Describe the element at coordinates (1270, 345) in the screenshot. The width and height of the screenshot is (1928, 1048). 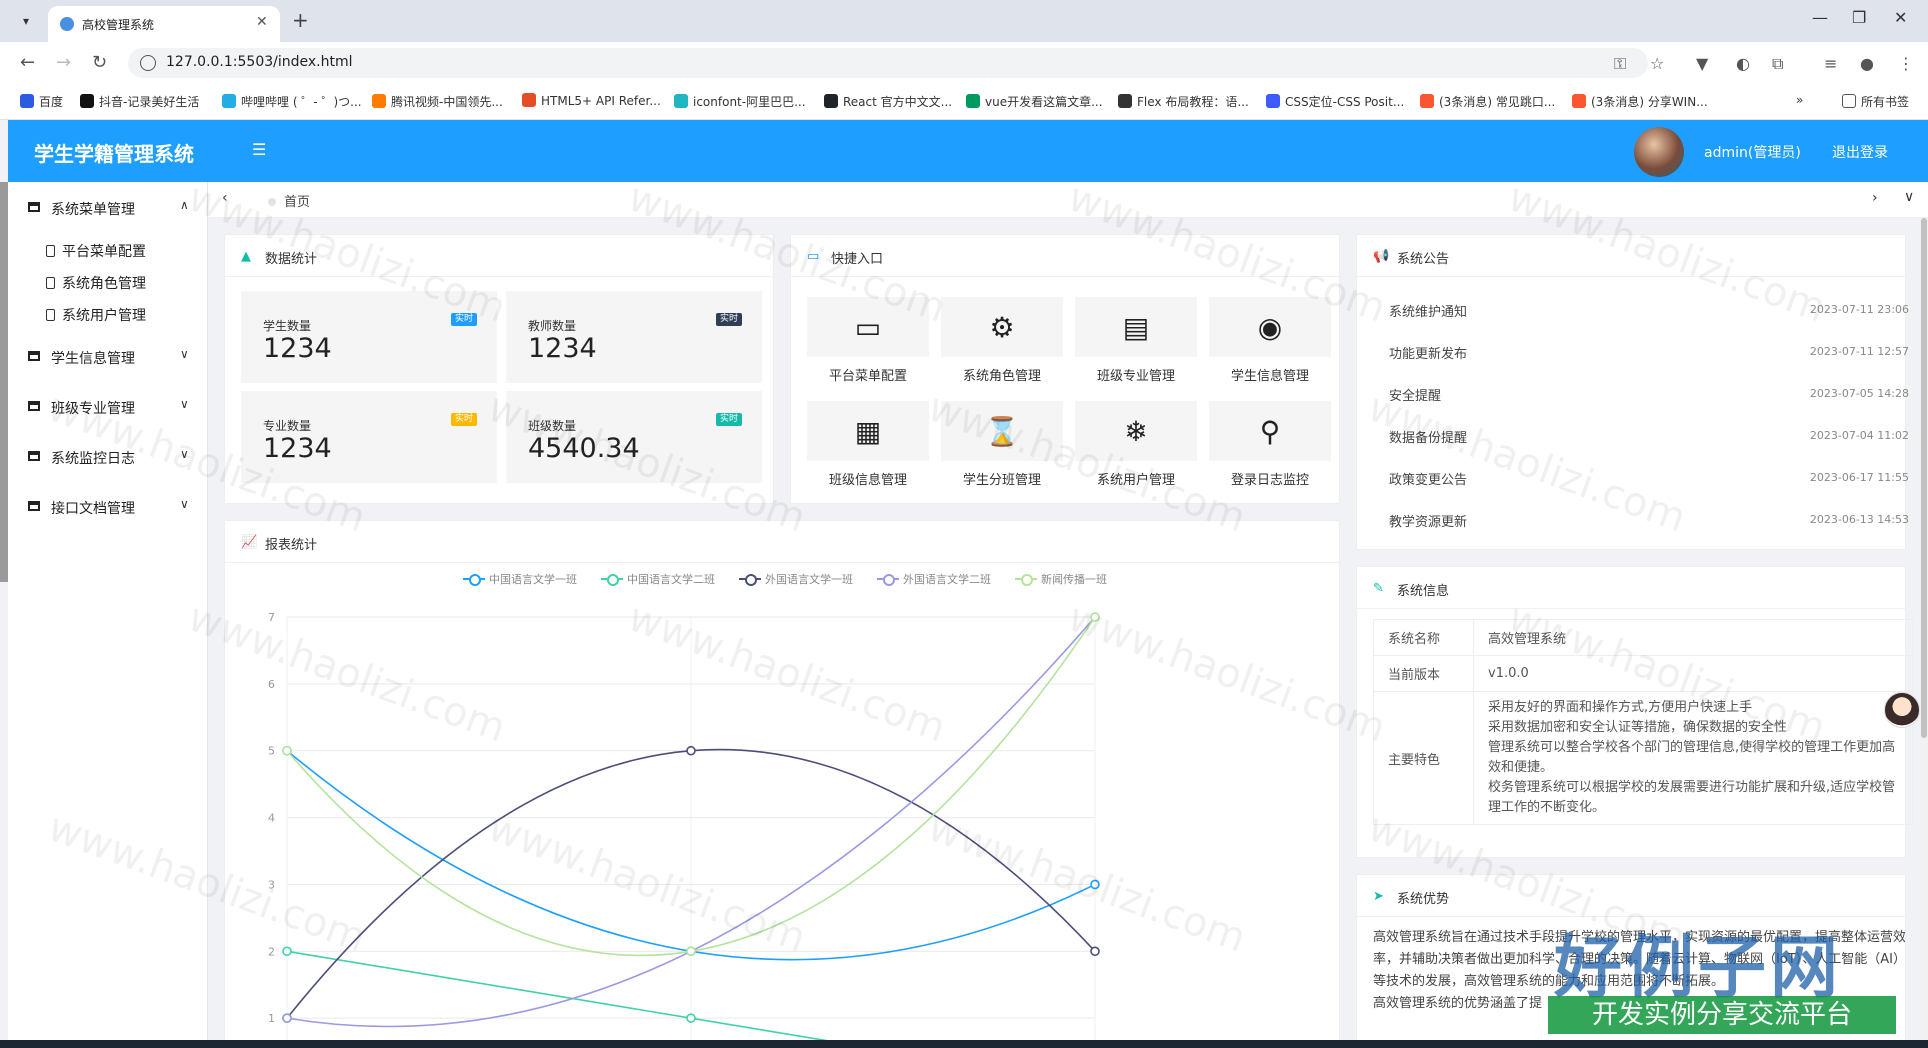
I see `quick-entry-4: ◉ 学生信息管理` at that location.